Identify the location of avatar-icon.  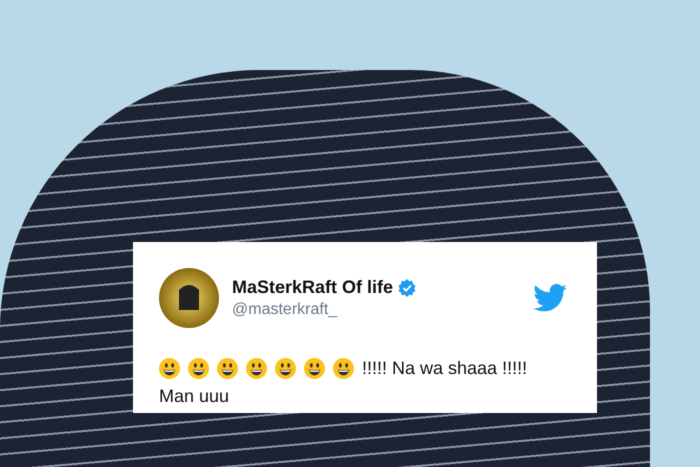
(189, 298).